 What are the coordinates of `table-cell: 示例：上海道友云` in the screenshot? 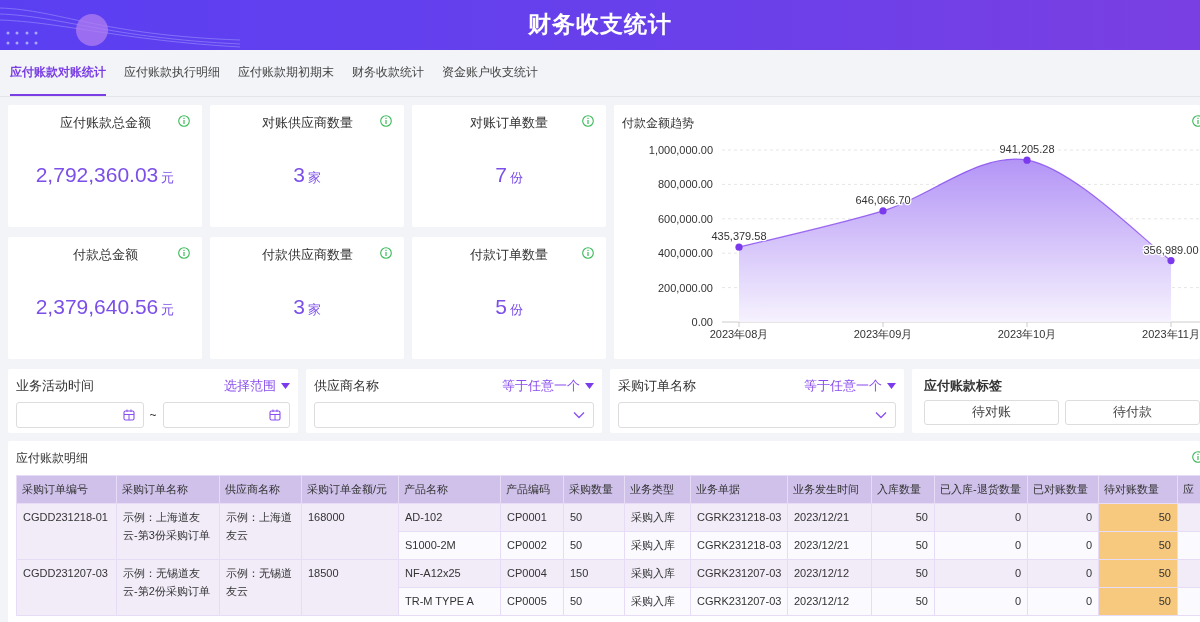 It's located at (260, 531).